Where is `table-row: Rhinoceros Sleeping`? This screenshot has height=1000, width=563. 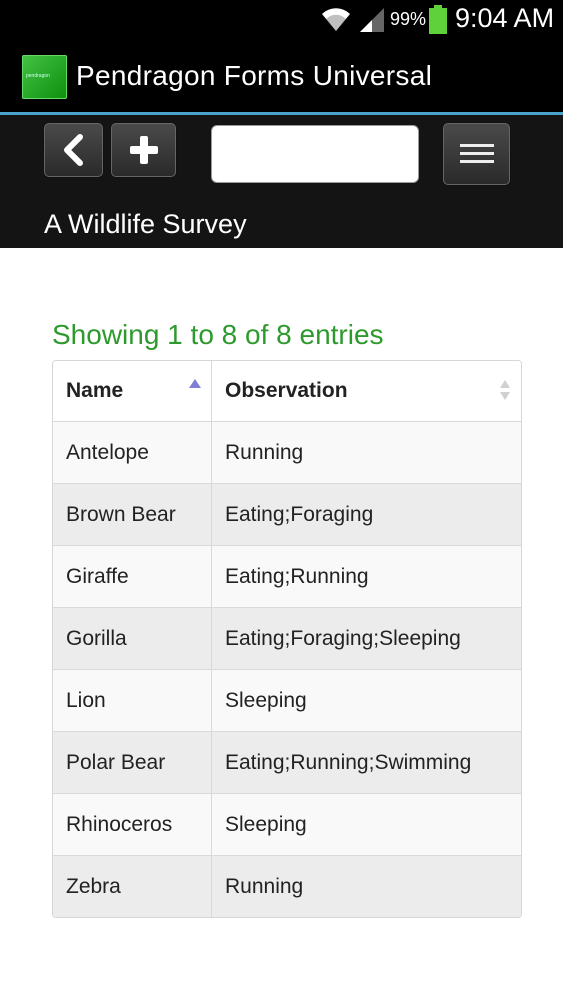
table-row: Rhinoceros Sleeping is located at coordinates (287, 824).